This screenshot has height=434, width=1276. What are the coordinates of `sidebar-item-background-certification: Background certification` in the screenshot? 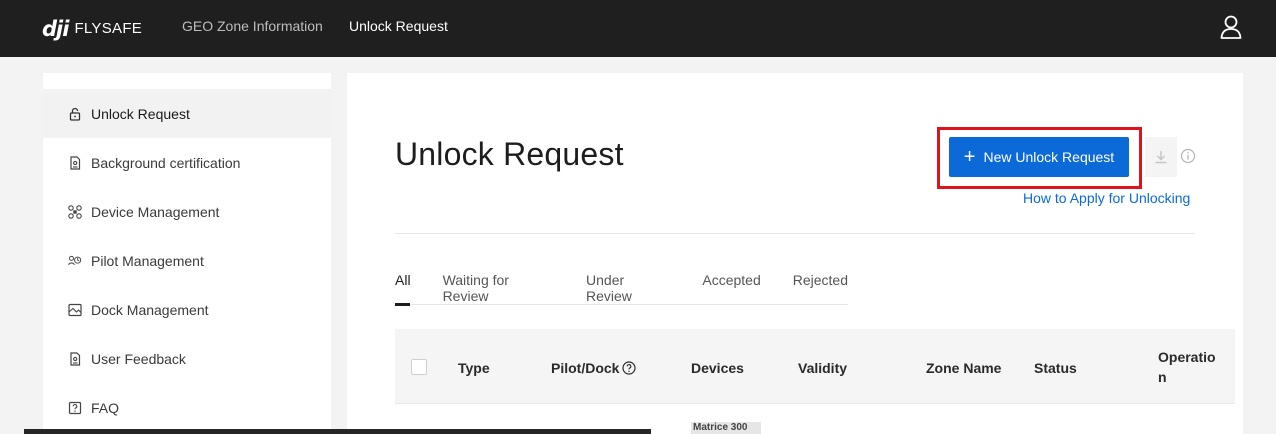 It's located at (187, 162).